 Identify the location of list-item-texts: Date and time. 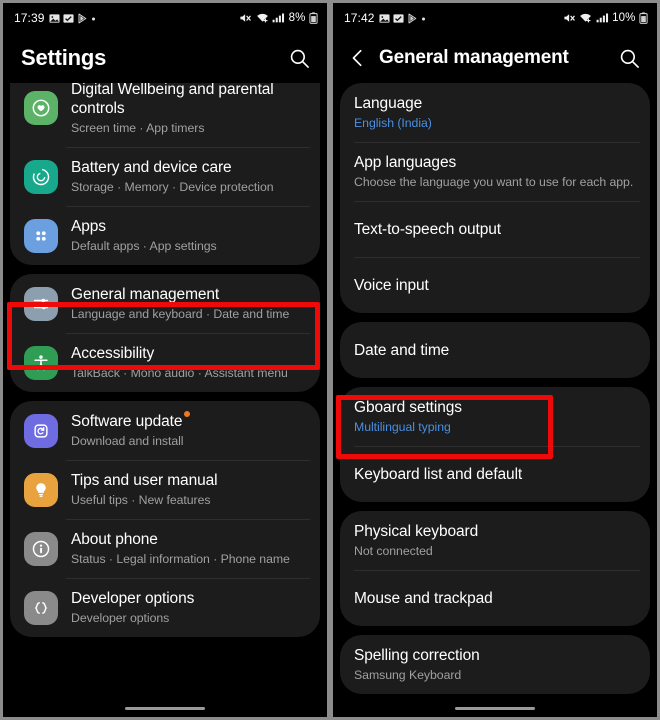
(495, 350).